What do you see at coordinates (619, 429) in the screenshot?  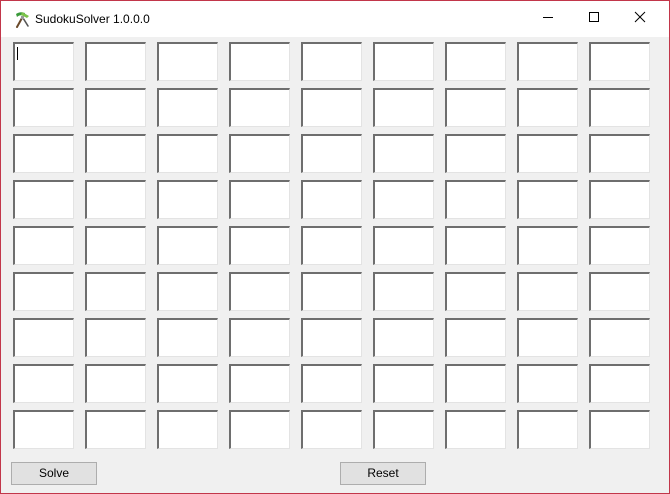 I see `cell-r9-c9` at bounding box center [619, 429].